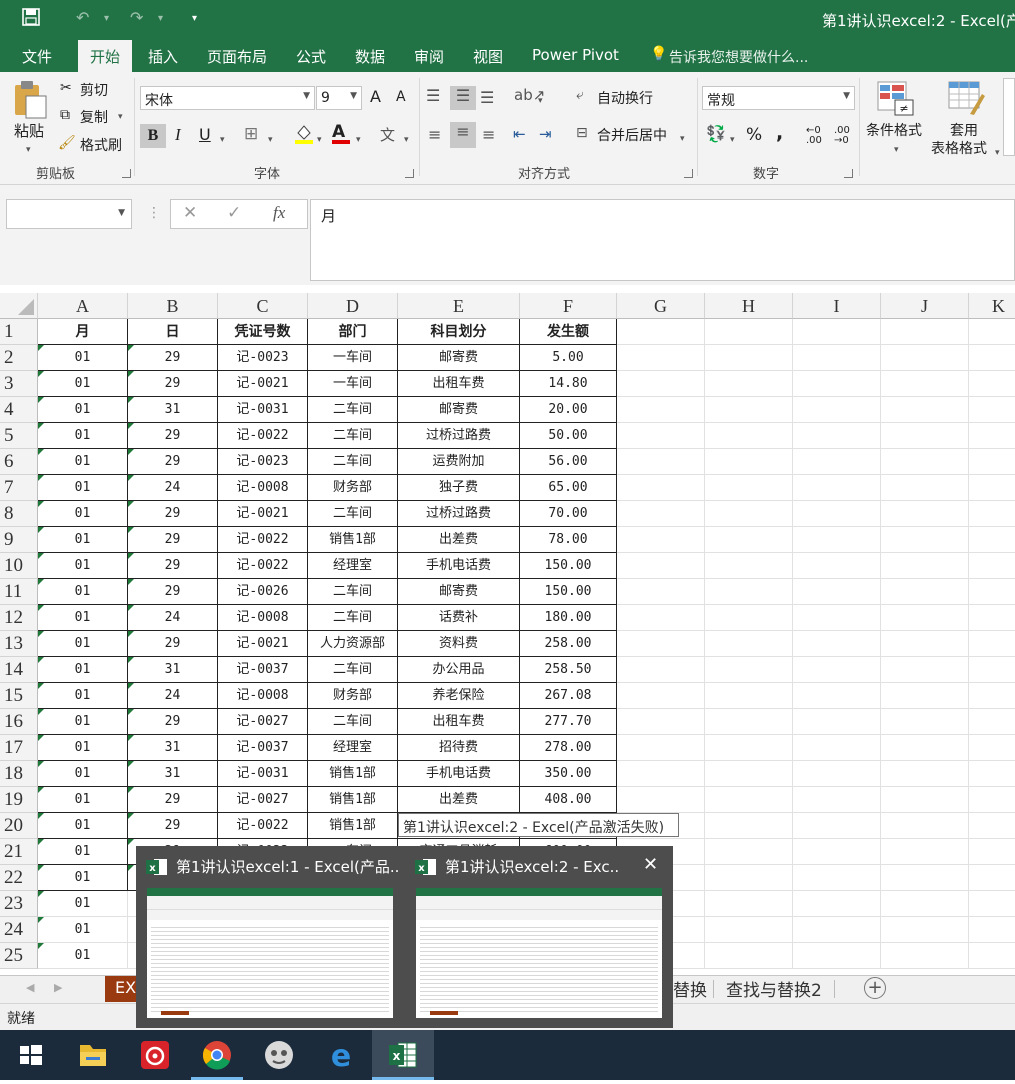  Describe the element at coordinates (568, 644) in the screenshot. I see `table-cell: 258.00` at that location.